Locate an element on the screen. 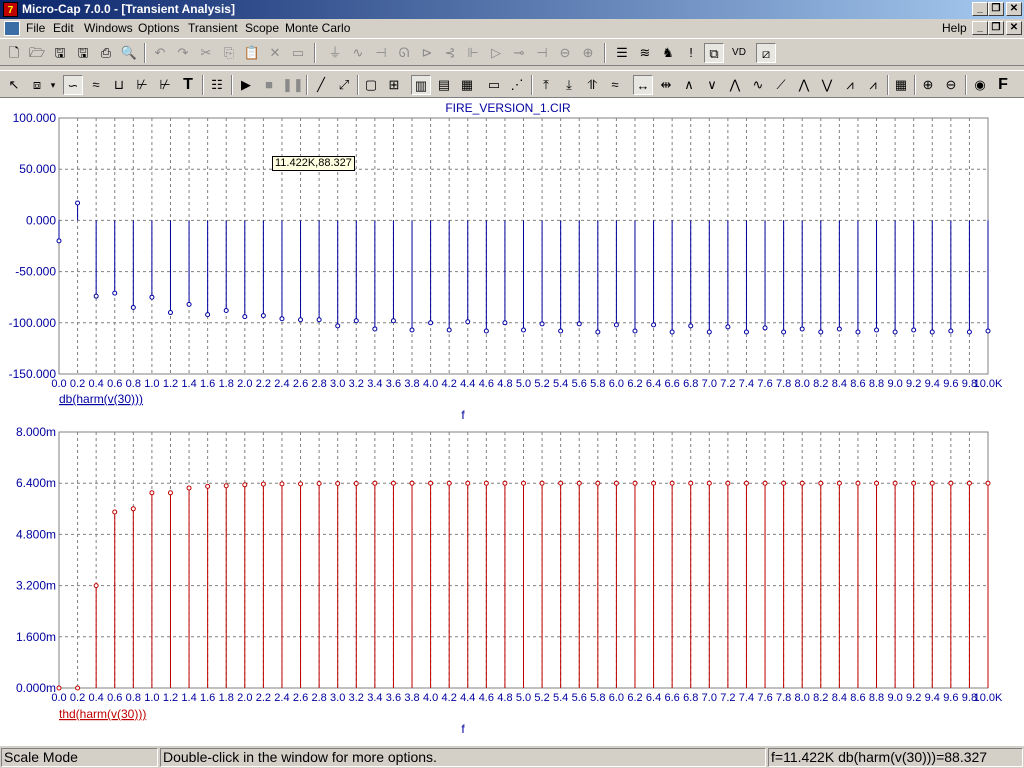 The width and height of the screenshot is (1024, 768). undo-icon: ↶ is located at coordinates (160, 53).